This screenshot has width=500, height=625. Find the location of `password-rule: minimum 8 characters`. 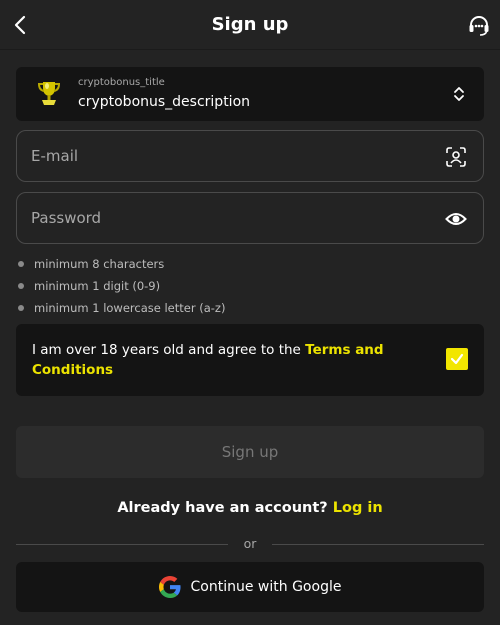

password-rule: minimum 8 characters is located at coordinates (121, 264).